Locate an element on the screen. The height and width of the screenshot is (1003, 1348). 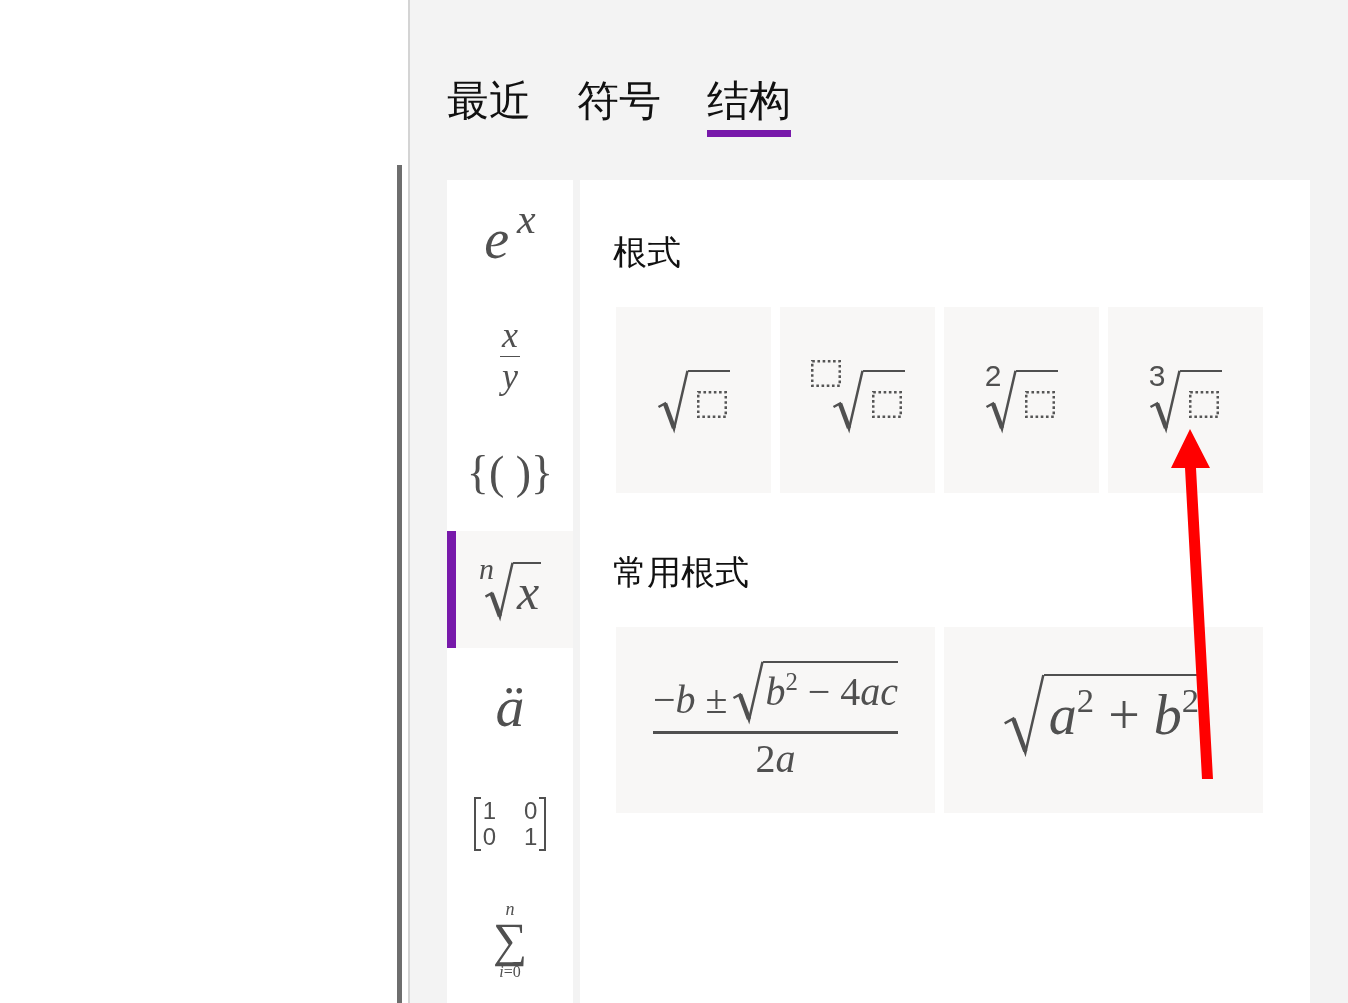
tab: 结构 is located at coordinates (749, 106).